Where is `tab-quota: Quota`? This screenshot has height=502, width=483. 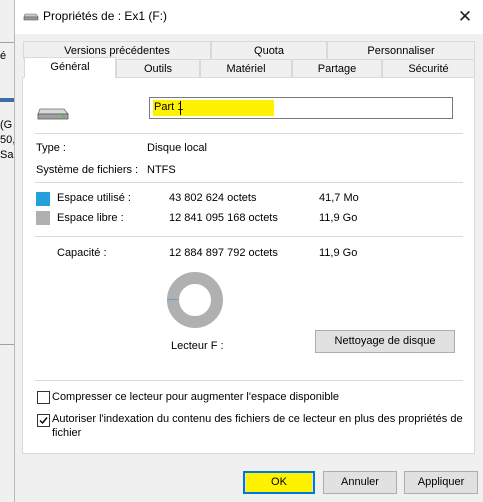 tab-quota: Quota is located at coordinates (269, 50).